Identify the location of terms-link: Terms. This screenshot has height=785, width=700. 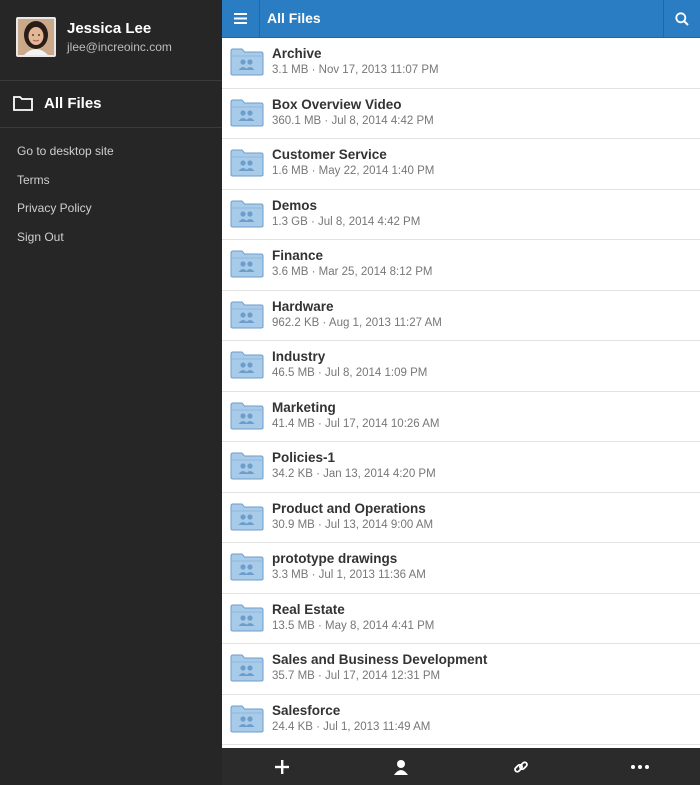
(111, 186).